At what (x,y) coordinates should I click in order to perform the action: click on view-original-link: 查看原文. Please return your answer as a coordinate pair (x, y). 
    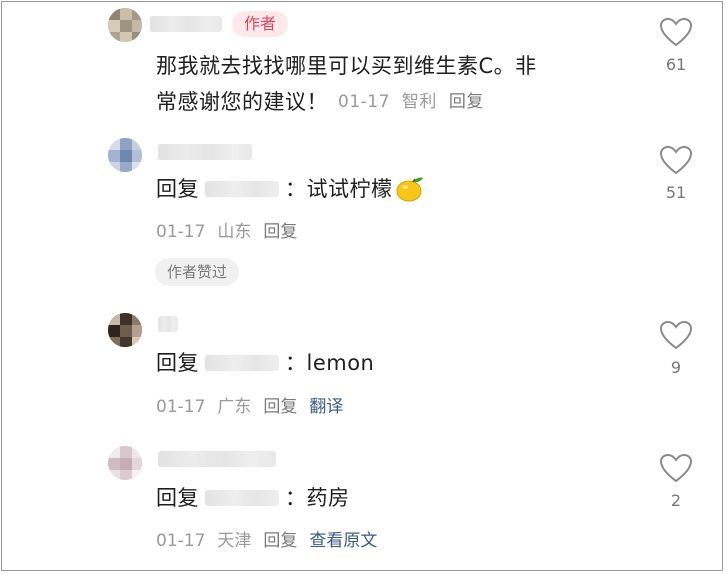
    Looking at the image, I should click on (343, 541).